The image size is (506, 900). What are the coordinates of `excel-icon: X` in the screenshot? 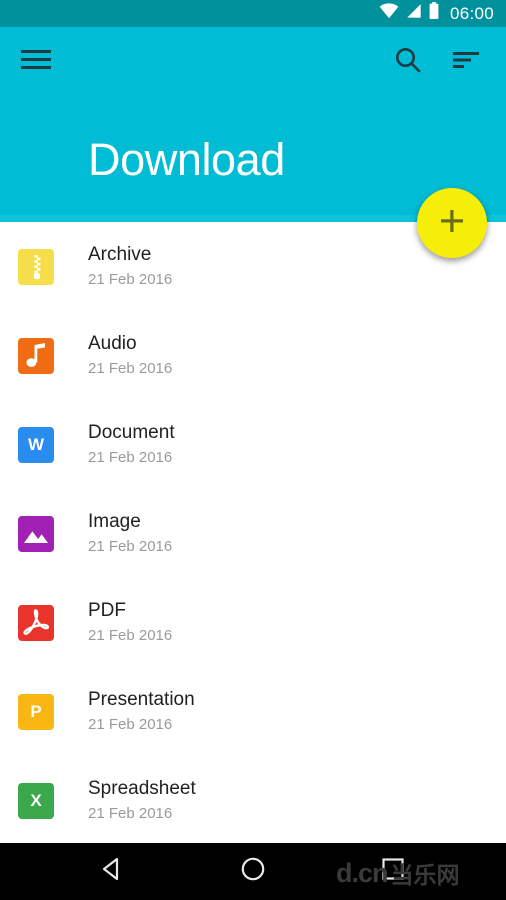 It's located at (36, 800).